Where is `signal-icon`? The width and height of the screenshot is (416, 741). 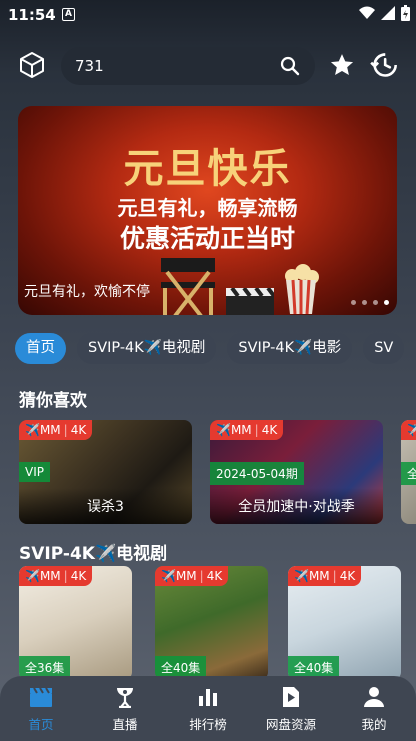
signal-icon is located at coordinates (388, 13).